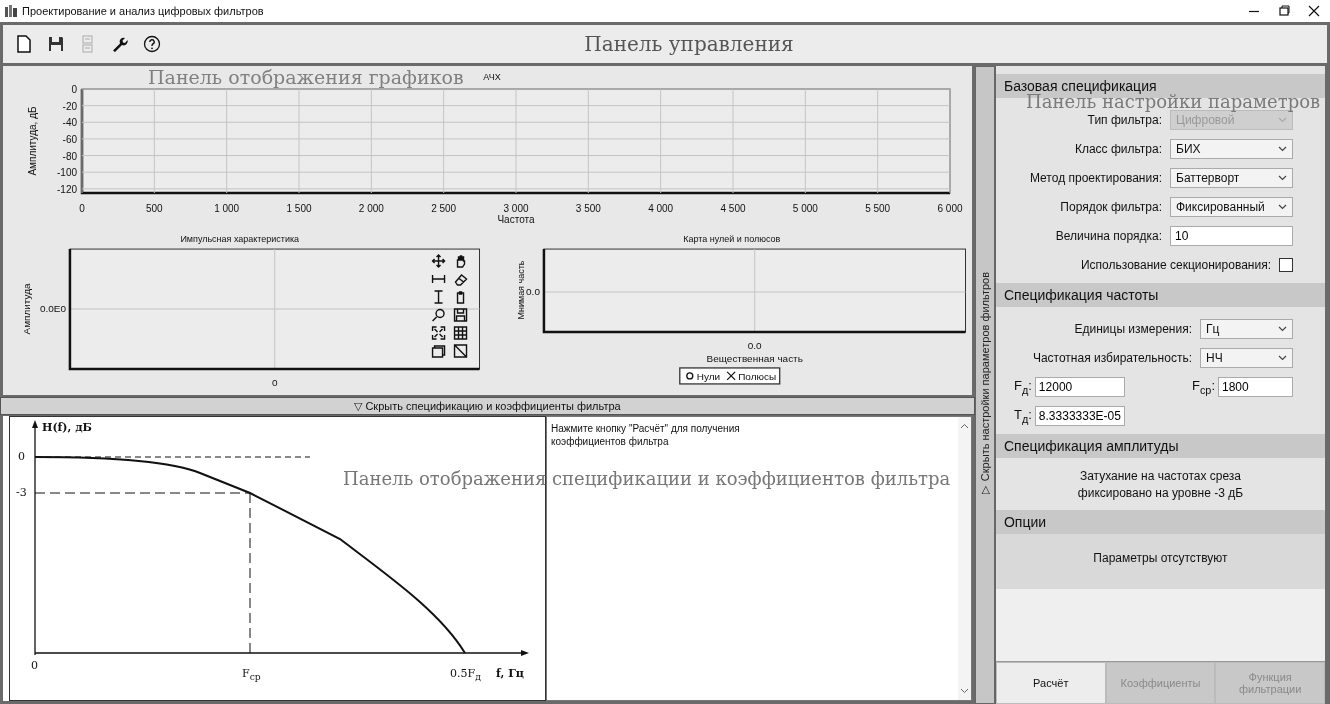  What do you see at coordinates (1124, 120) in the screenshot?
I see `field-label: Тип фильтра:` at bounding box center [1124, 120].